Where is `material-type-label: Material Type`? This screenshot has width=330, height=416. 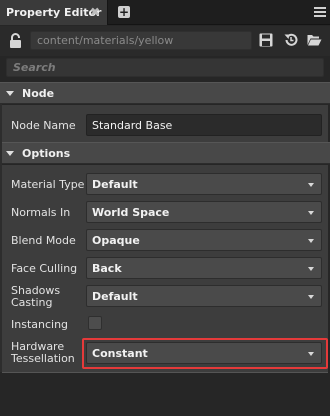 material-type-label: Material Type is located at coordinates (48, 184).